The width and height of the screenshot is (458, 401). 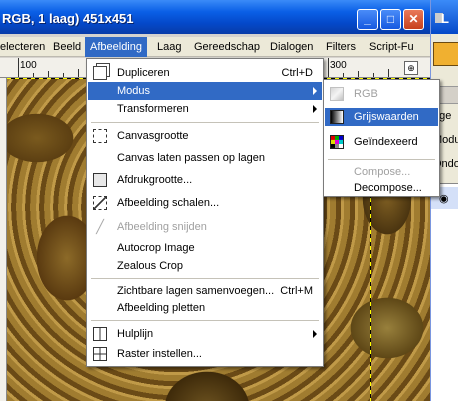 I want to click on minimize-button: _, so click(x=367, y=19).